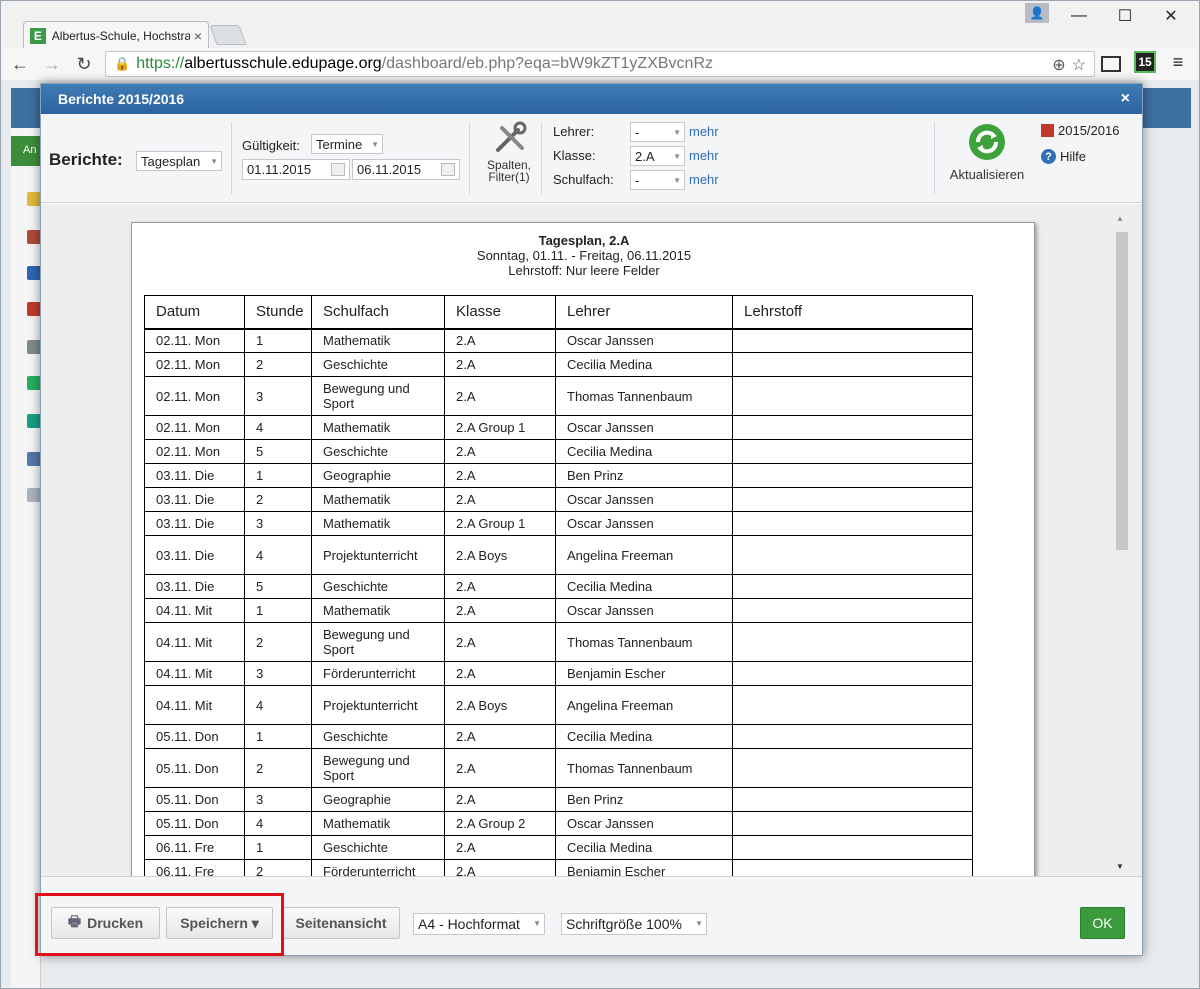 This screenshot has height=989, width=1200. I want to click on table-cell: Angelina Freeman, so click(644, 555).